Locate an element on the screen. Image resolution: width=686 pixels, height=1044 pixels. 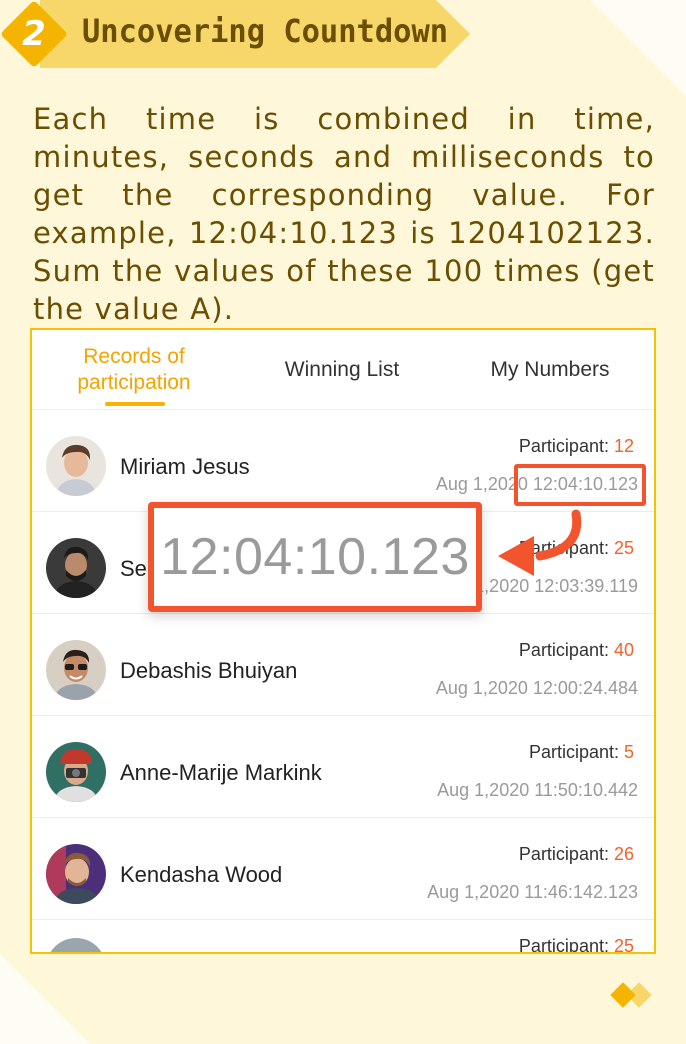
participant-count: 40 is located at coordinates (623, 650).